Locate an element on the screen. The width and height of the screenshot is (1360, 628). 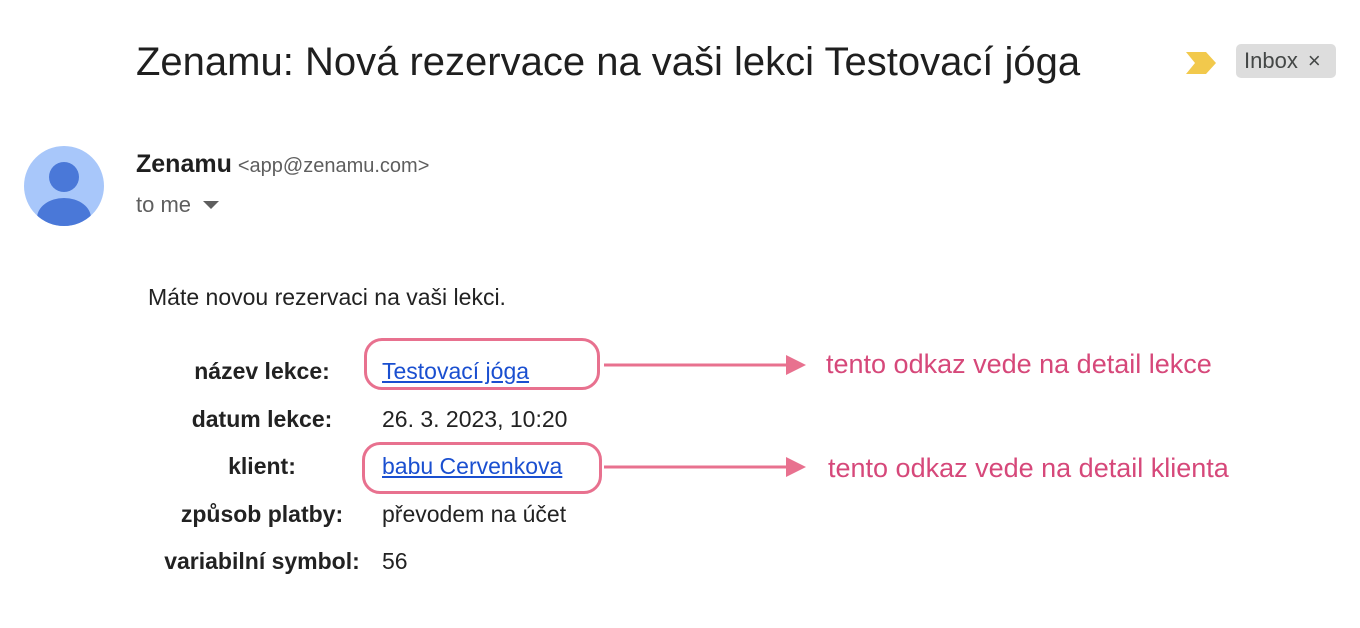
sender-name: Zenamu is located at coordinates (184, 164).